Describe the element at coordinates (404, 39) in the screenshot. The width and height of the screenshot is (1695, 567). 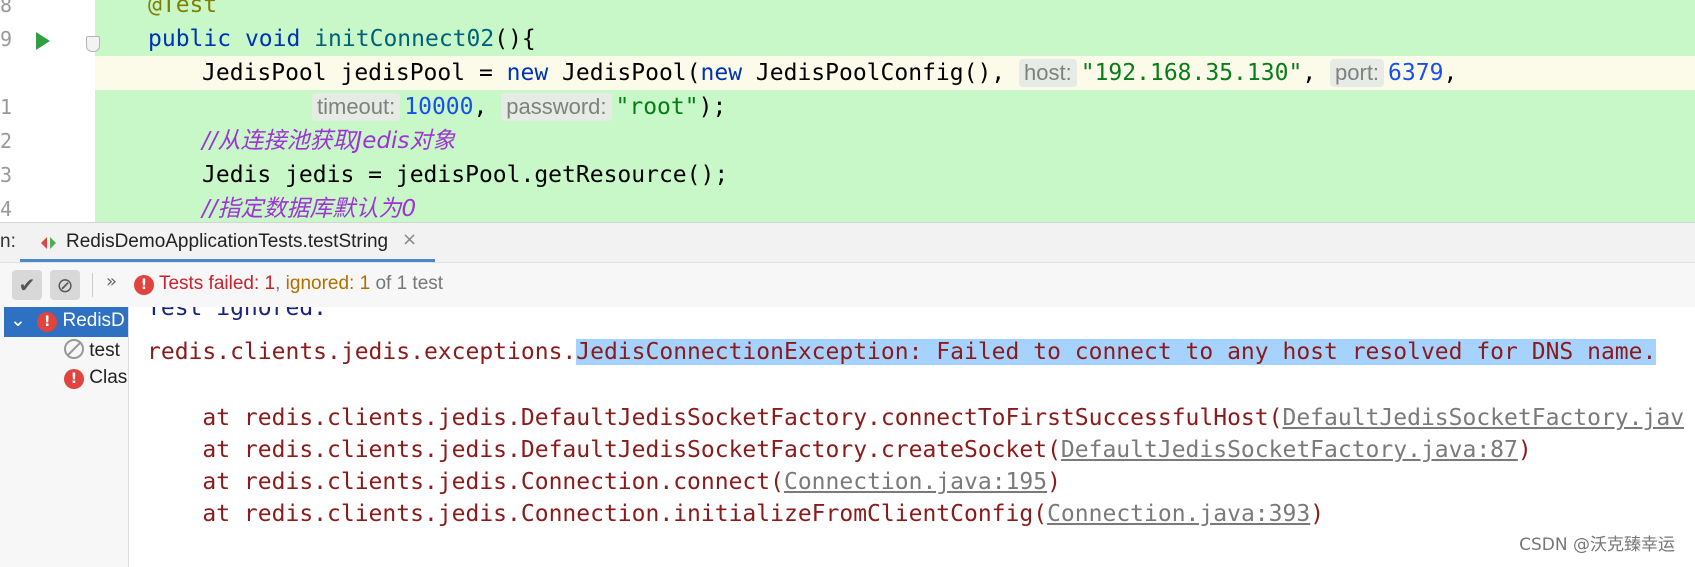
I see `method-name: initConnect02` at that location.